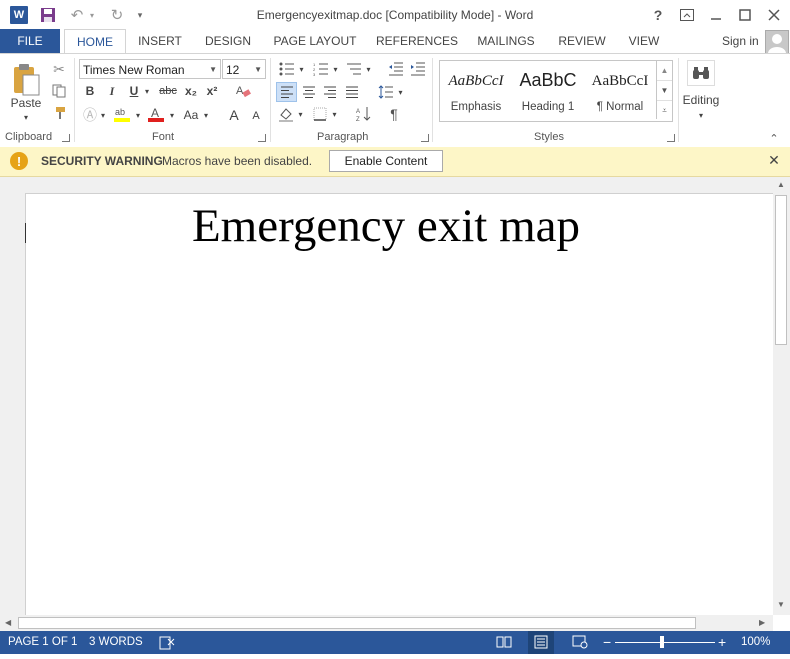 Image resolution: width=790 pixels, height=659 pixels. Describe the element at coordinates (234, 115) in the screenshot. I see `grow-font-button: A` at that location.